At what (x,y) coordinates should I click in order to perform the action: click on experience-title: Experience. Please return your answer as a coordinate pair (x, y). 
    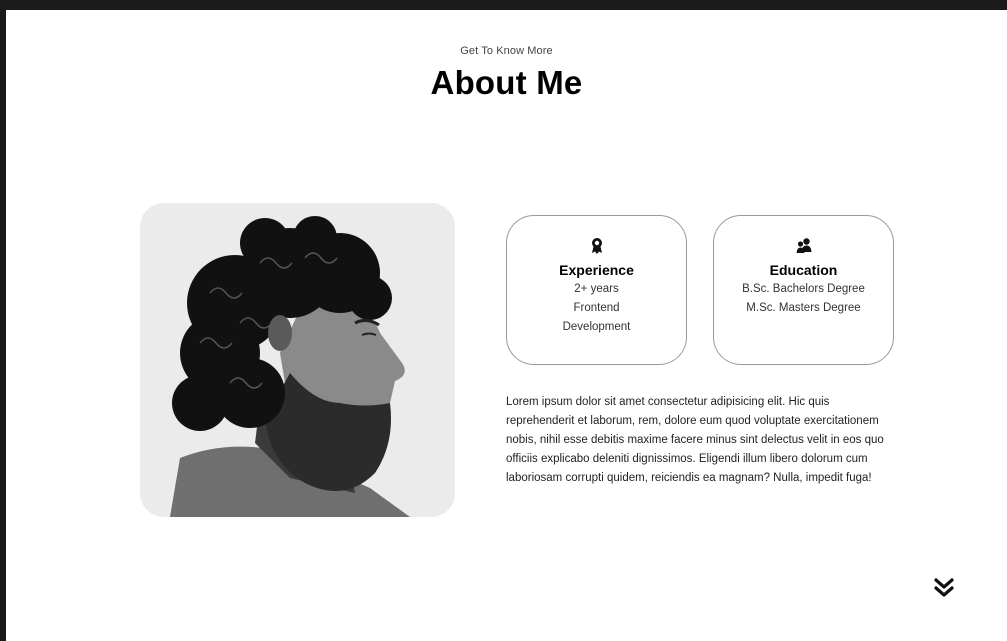
    Looking at the image, I should click on (596, 270).